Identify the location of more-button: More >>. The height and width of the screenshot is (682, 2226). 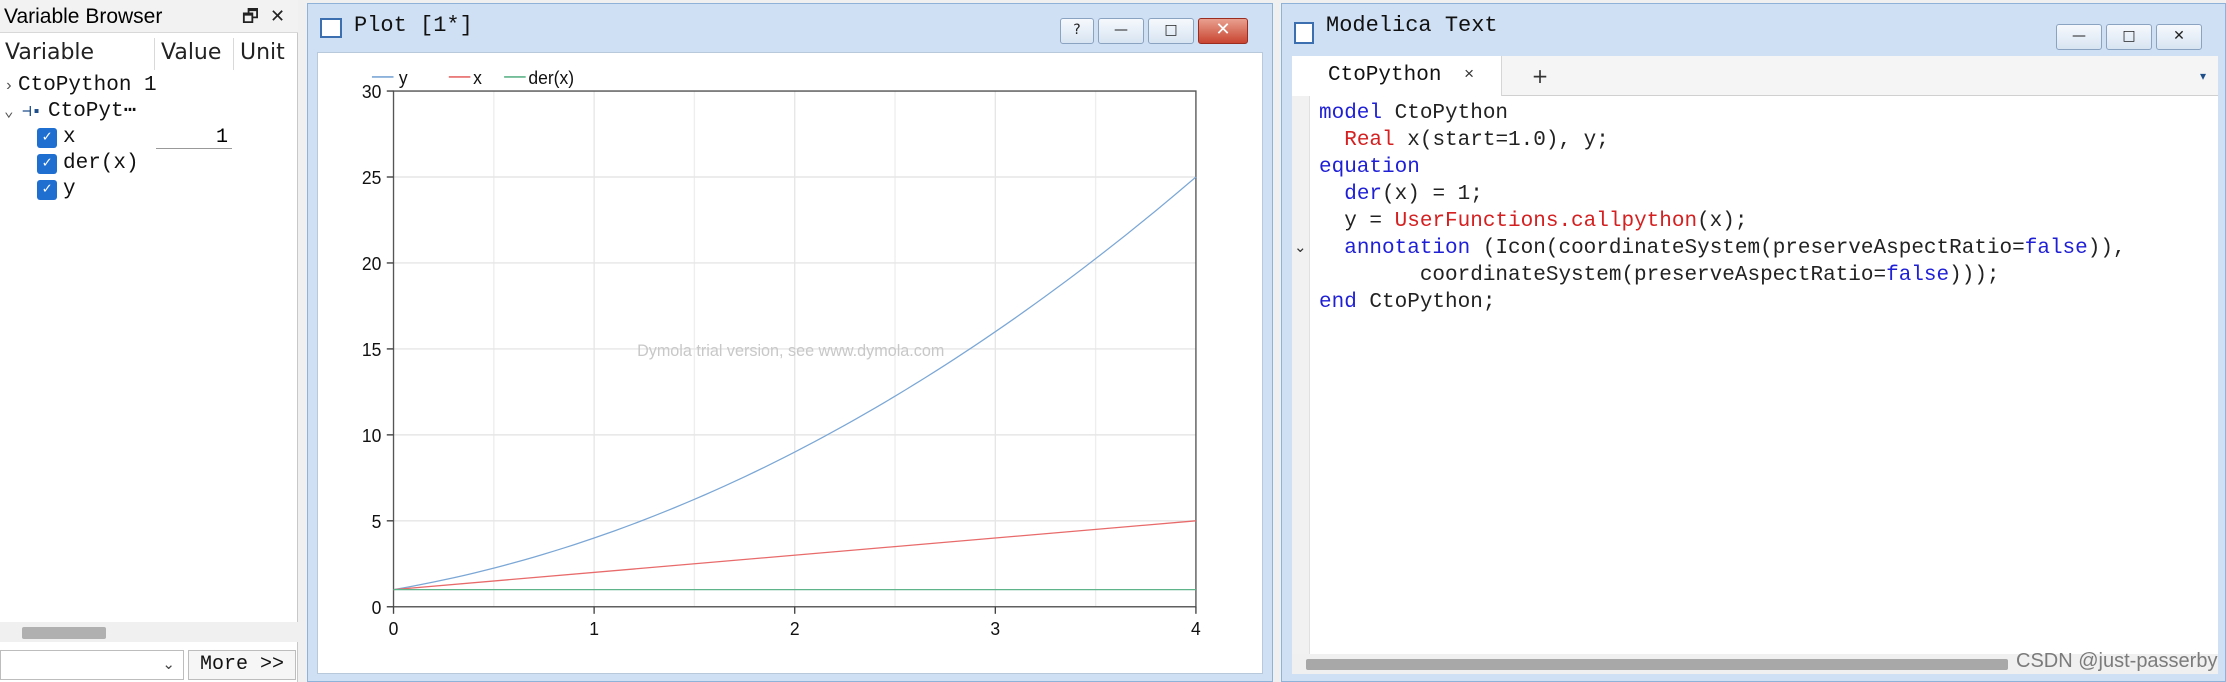
(242, 665).